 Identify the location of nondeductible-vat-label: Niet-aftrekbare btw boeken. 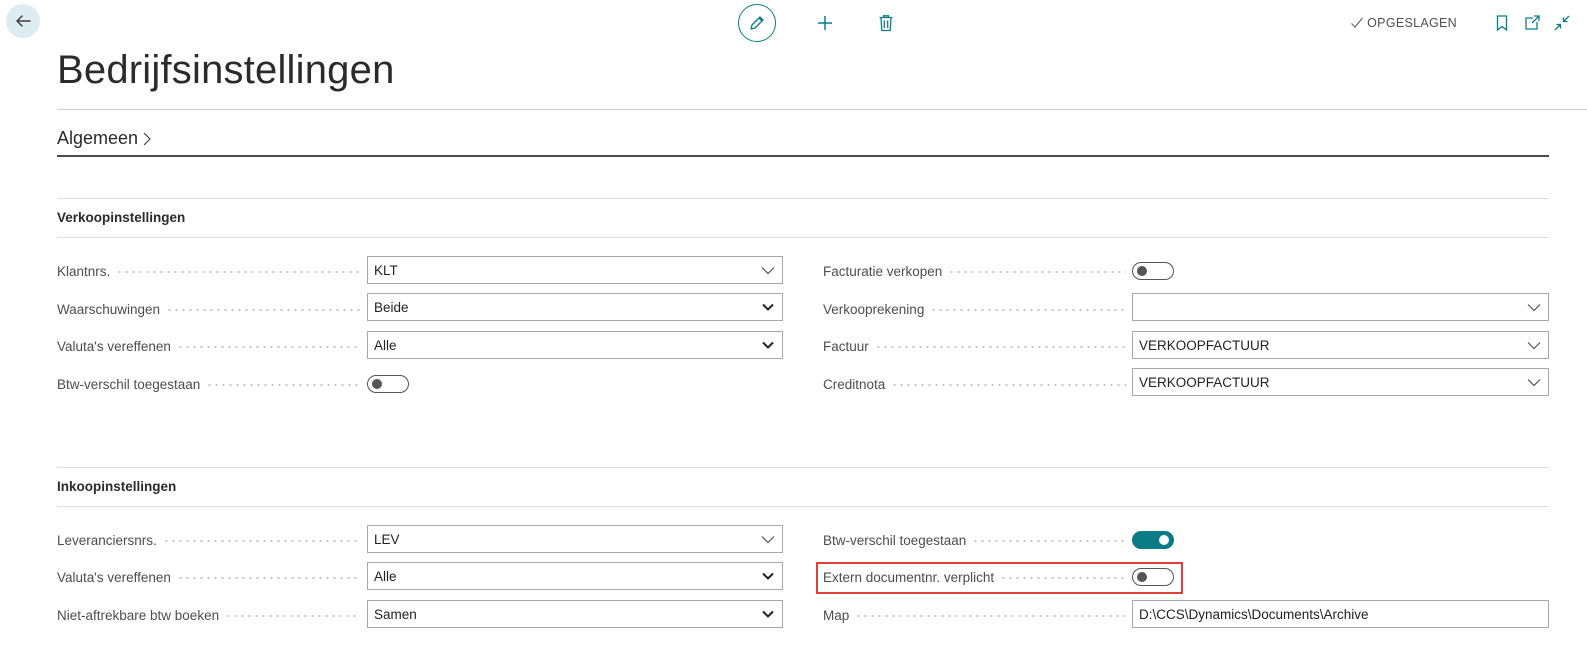
(209, 615).